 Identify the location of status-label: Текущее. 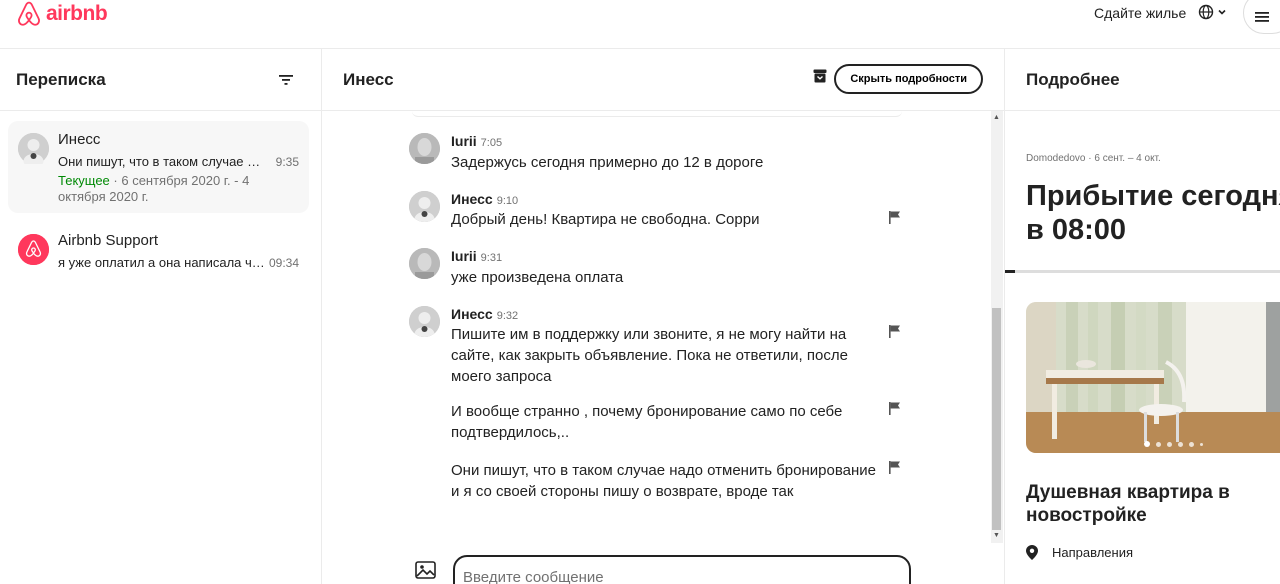
(84, 180).